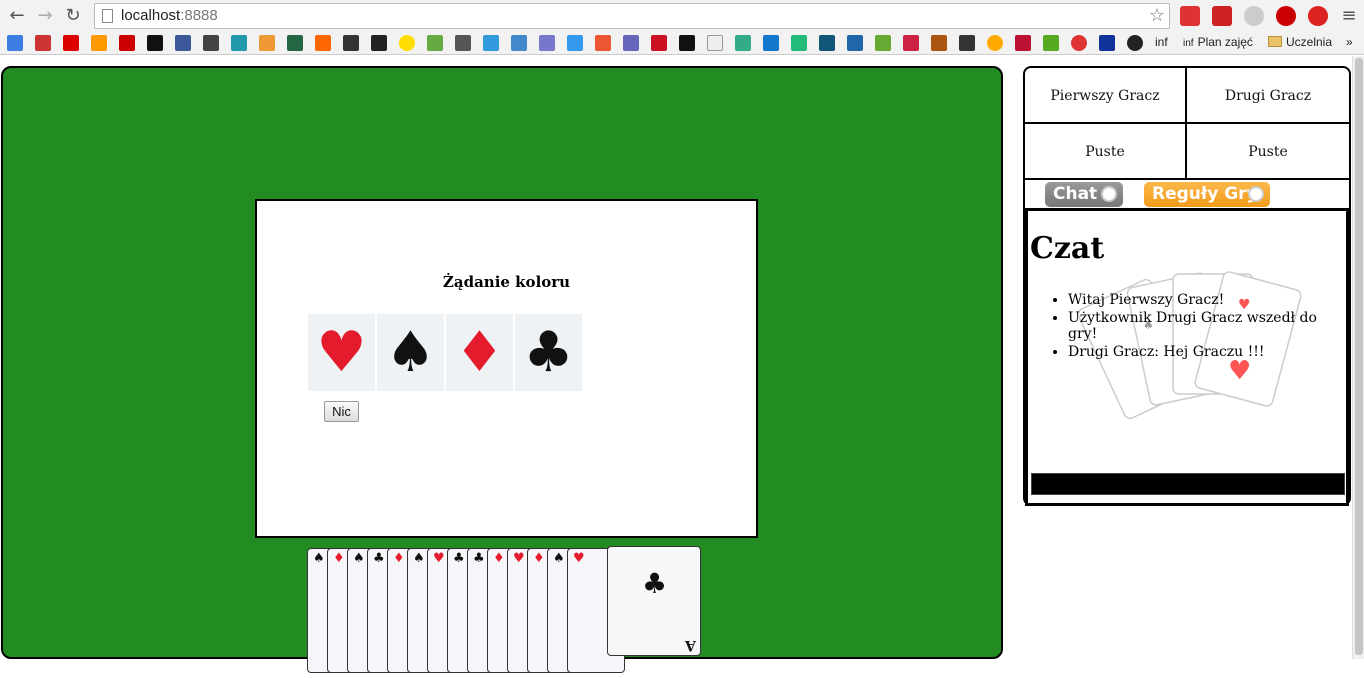  Describe the element at coordinates (1157, 15) in the screenshot. I see `bookmark-star-icon: ☆` at that location.